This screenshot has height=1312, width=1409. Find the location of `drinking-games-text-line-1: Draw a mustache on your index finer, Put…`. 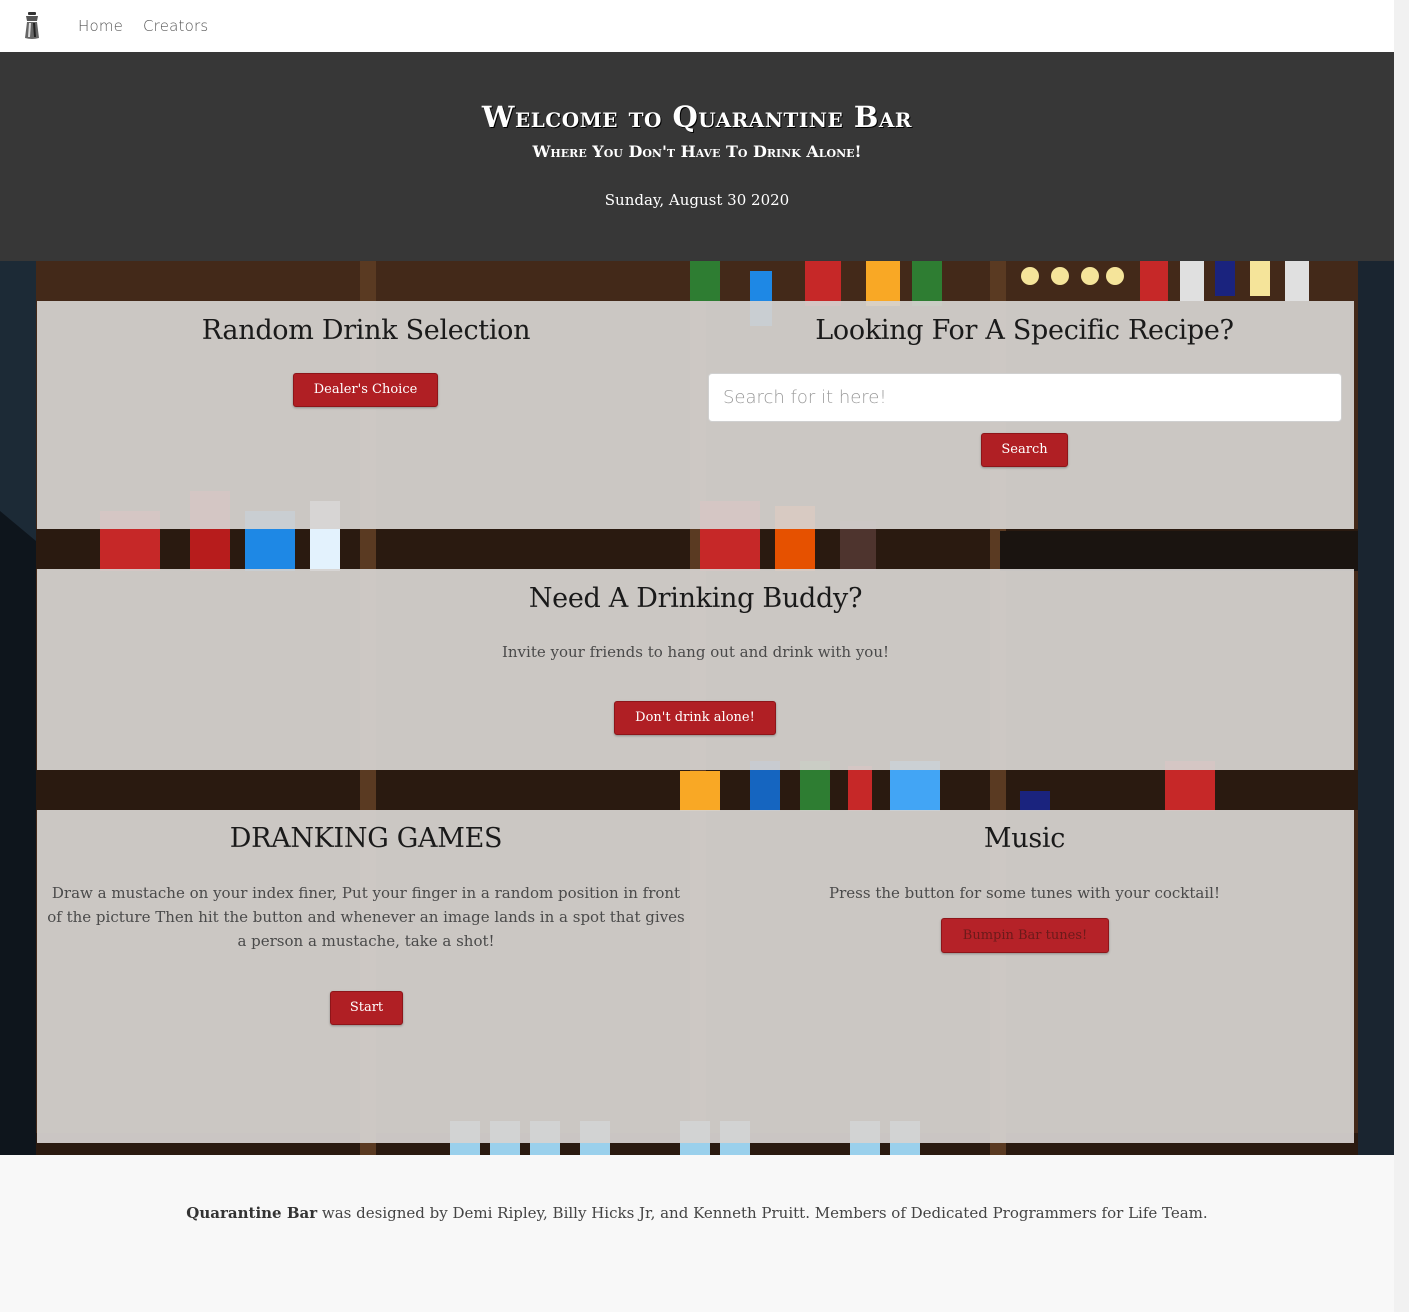

drinking-games-text-line-1: Draw a mustache on your index finer, Put… is located at coordinates (366, 893).